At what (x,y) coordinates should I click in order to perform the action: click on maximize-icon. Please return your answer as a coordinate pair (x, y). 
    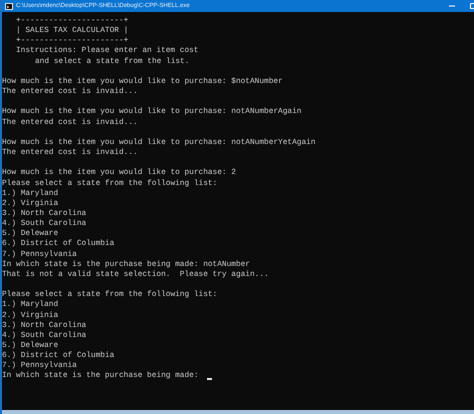
    Looking at the image, I should click on (472, 6).